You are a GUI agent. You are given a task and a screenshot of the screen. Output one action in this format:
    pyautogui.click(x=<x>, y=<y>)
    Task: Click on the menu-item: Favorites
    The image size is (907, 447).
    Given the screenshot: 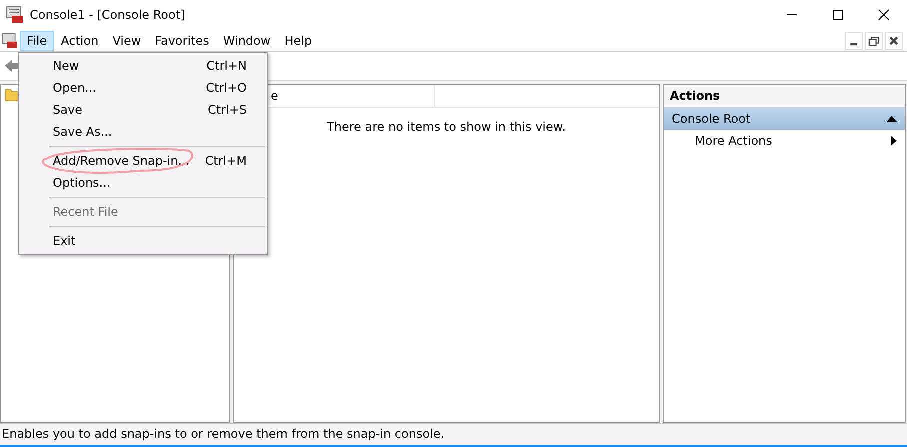 What is the action you would take?
    pyautogui.click(x=182, y=40)
    